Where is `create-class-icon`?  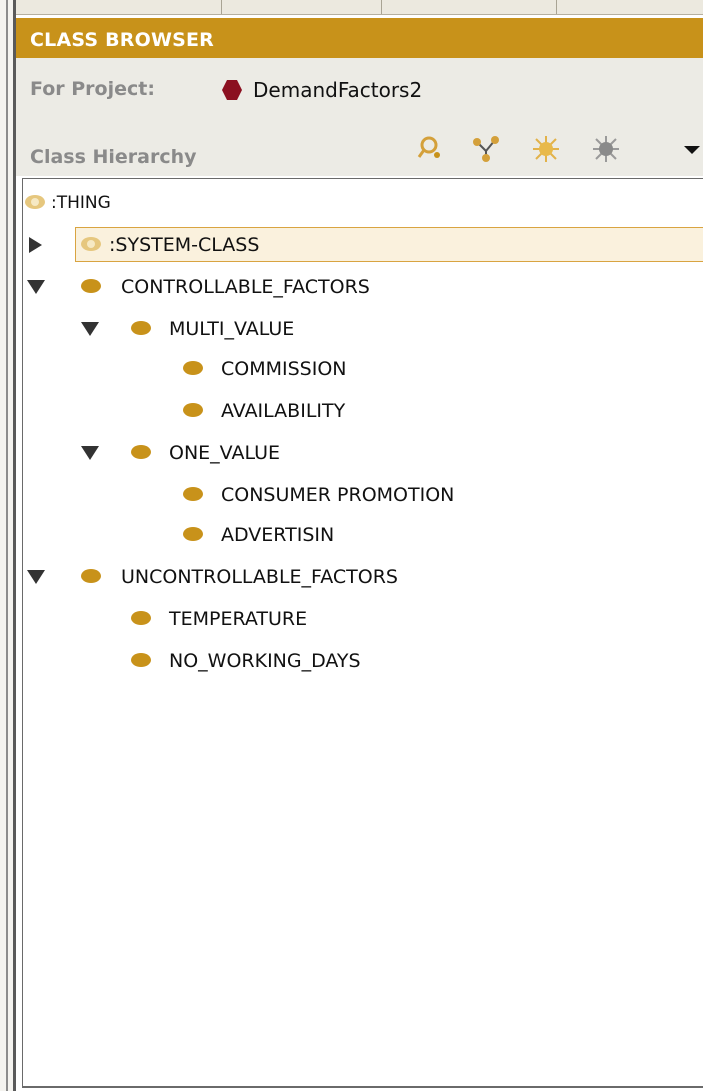 create-class-icon is located at coordinates (546, 149).